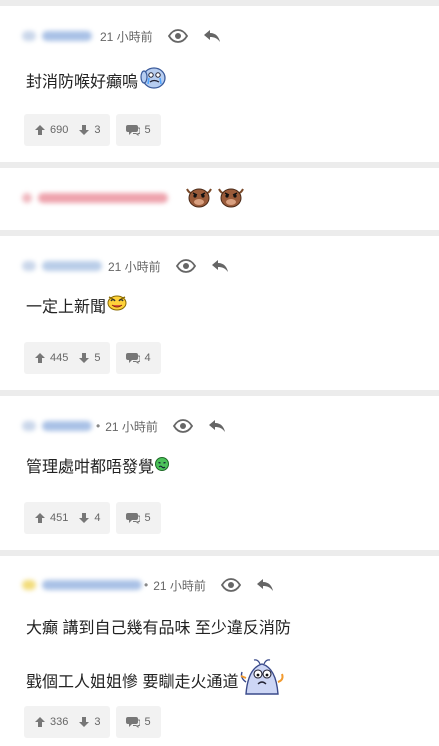  What do you see at coordinates (215, 198) in the screenshot?
I see `reaction-emojis` at bounding box center [215, 198].